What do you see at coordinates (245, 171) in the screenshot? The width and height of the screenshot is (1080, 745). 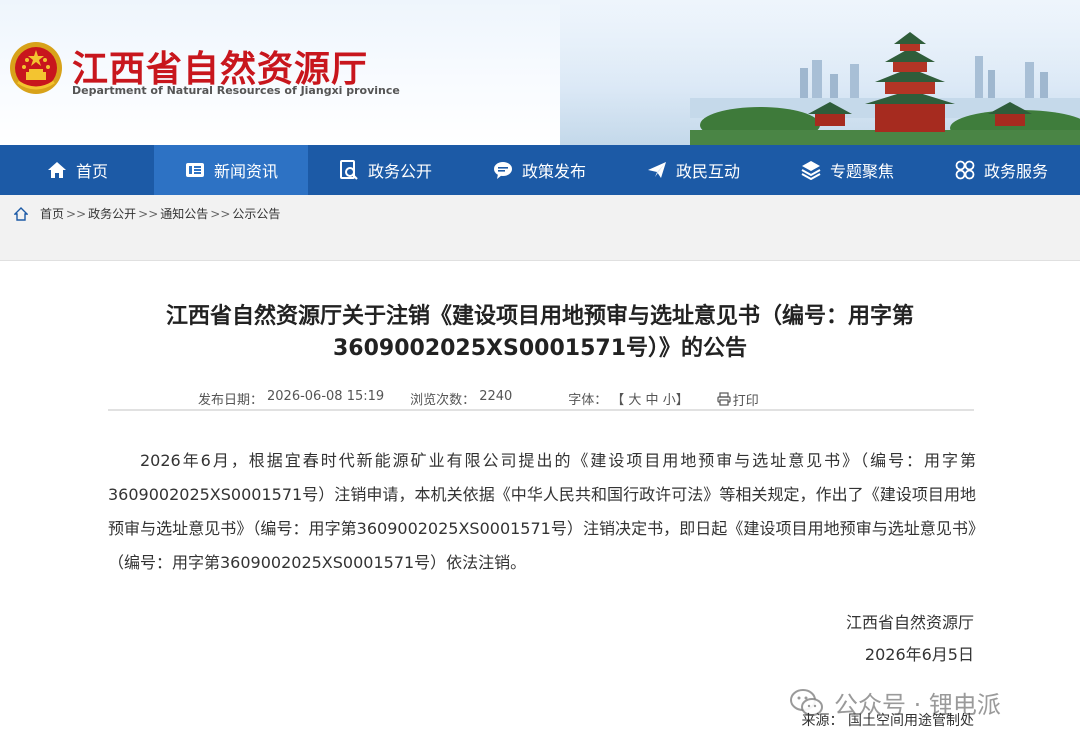 I see `nav-item-label: 新闻资讯` at bounding box center [245, 171].